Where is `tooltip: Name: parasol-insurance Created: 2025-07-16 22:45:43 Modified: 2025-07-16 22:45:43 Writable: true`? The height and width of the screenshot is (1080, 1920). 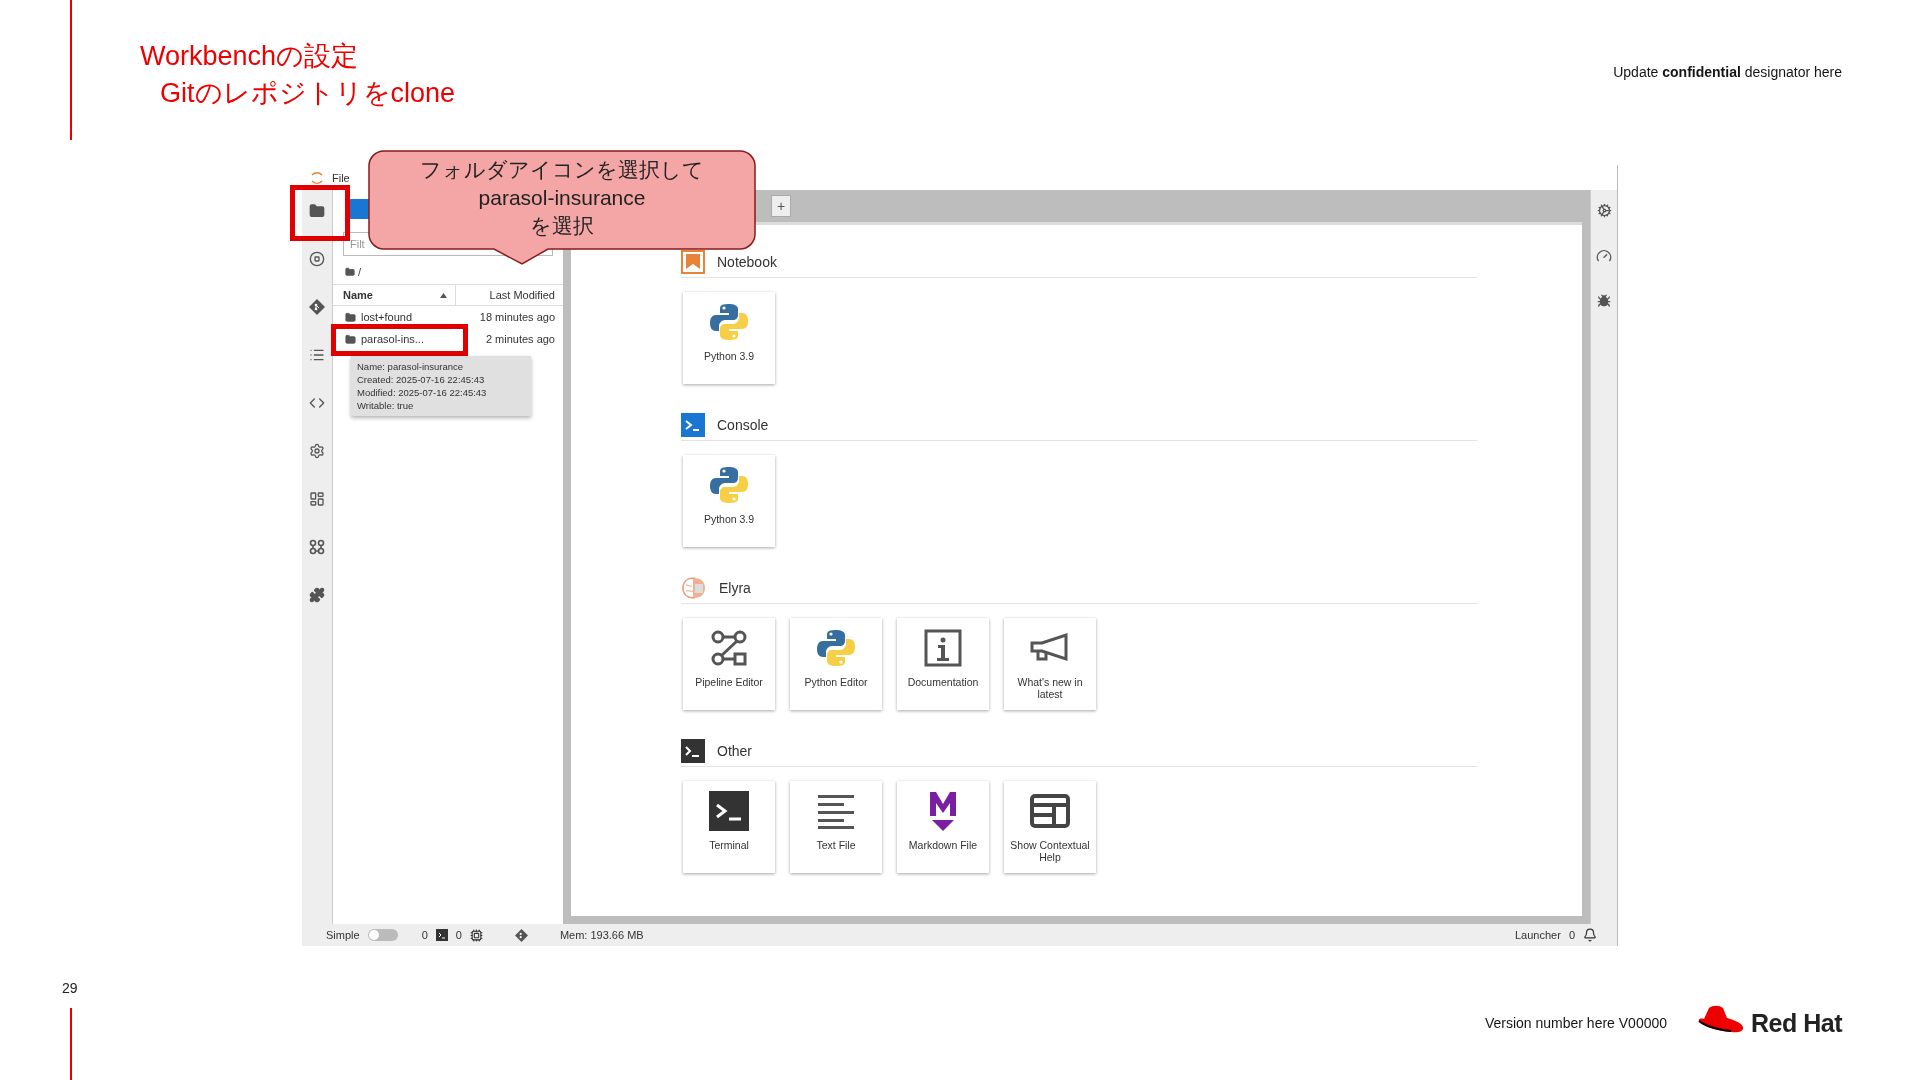
tooltip: Name: parasol-insurance Created: 2025-07-16 22:45:43 Modified: 2025-07-16 22:45:43 Writable: true is located at coordinates (441, 386).